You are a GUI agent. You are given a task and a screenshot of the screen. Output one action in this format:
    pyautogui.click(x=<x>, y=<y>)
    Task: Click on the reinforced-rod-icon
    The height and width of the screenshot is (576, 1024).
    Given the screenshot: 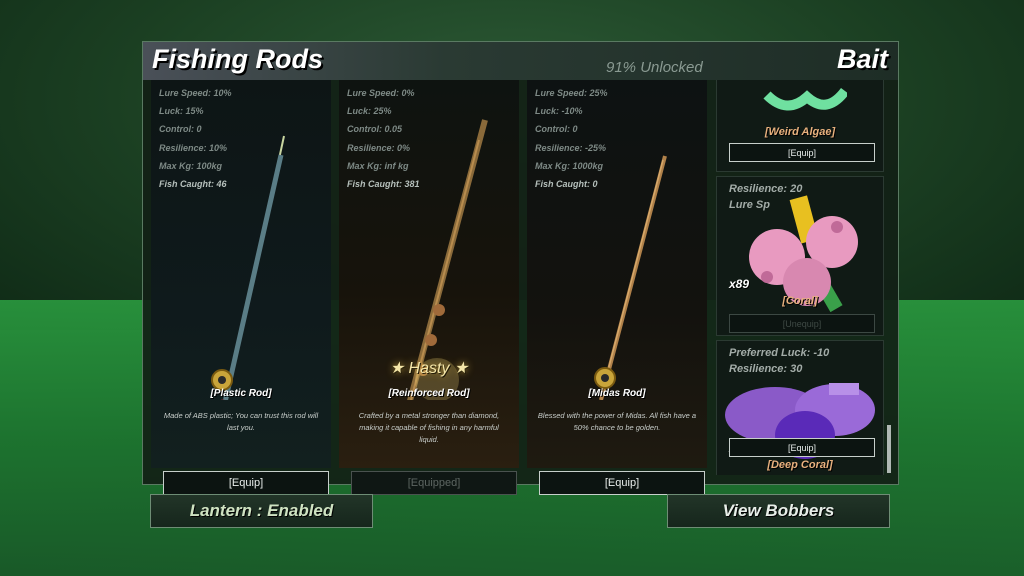 What is the action you would take?
    pyautogui.click(x=447, y=259)
    